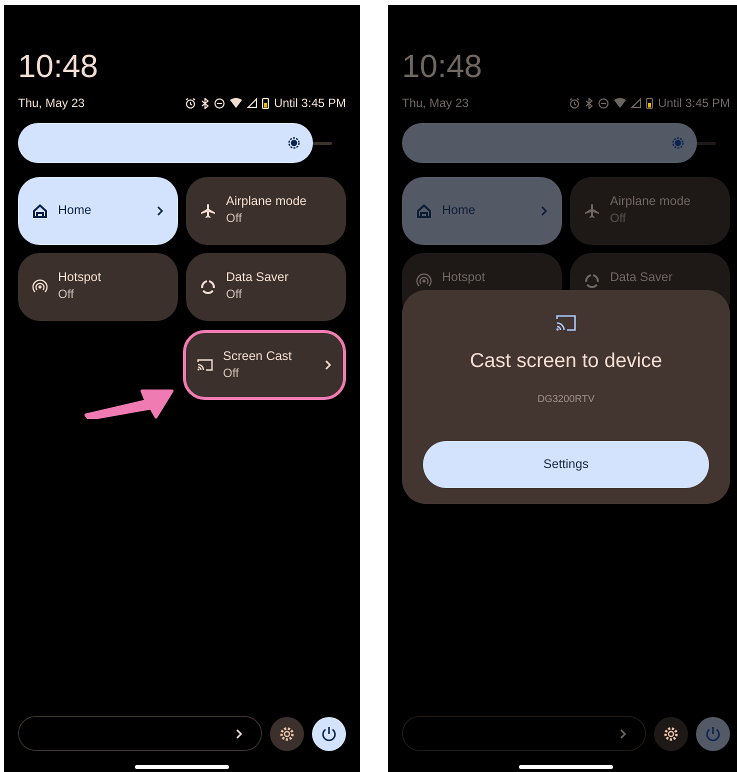 Image resolution: width=737 pixels, height=772 pixels. Describe the element at coordinates (98, 211) in the screenshot. I see `quick-setting-tile: Home` at that location.